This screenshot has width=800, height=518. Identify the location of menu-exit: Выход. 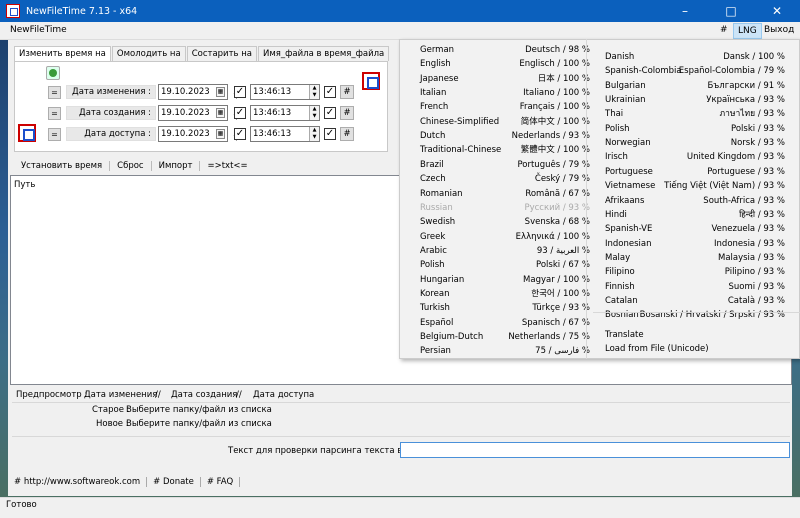
(779, 30).